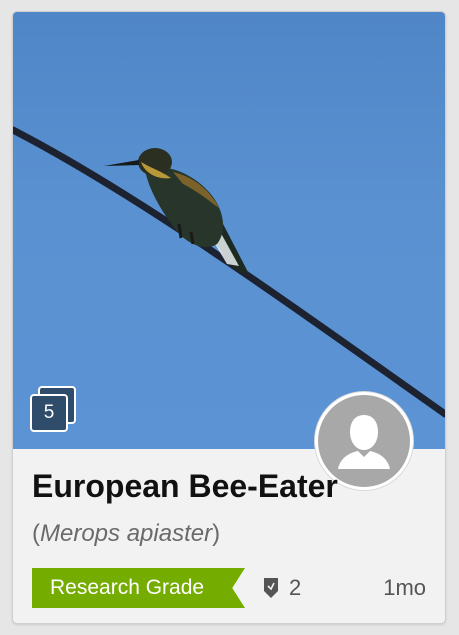 The image size is (459, 635). Describe the element at coordinates (295, 587) in the screenshot. I see `identification-count-value: 2` at that location.